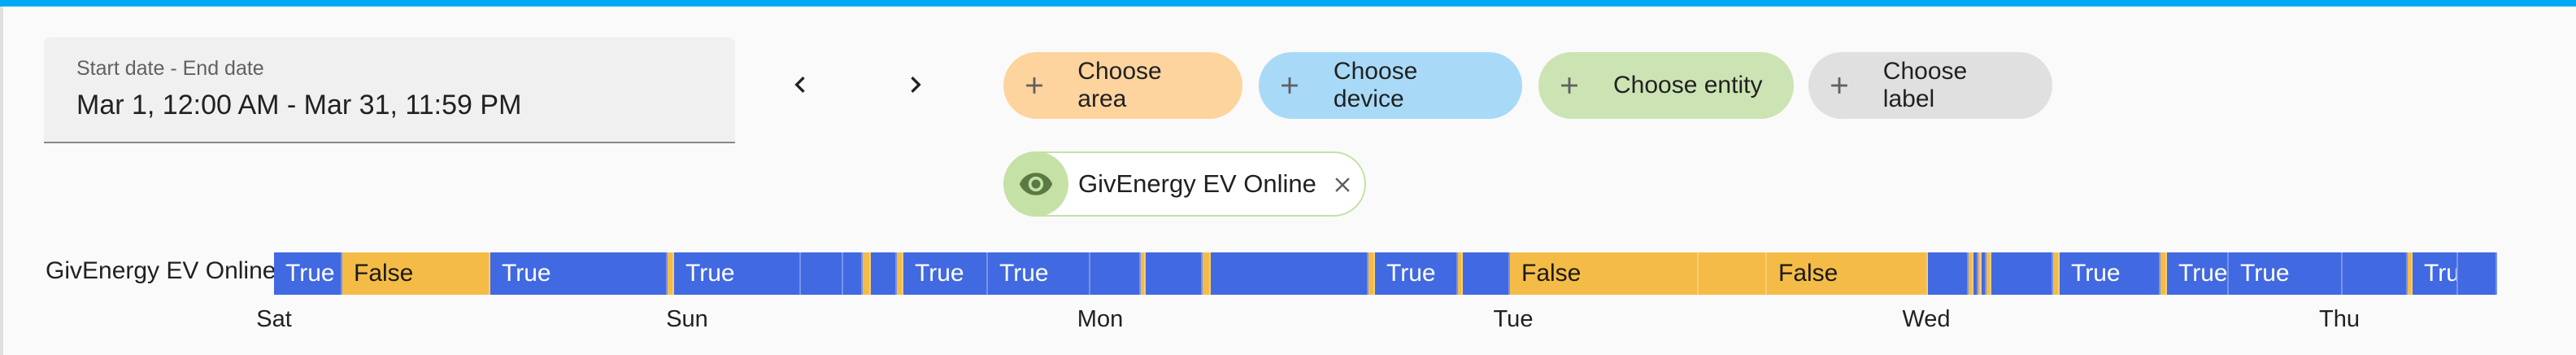 This screenshot has width=2576, height=355. Describe the element at coordinates (1197, 183) in the screenshot. I see `selected-entity-label: GivEnergy EV Online` at that location.